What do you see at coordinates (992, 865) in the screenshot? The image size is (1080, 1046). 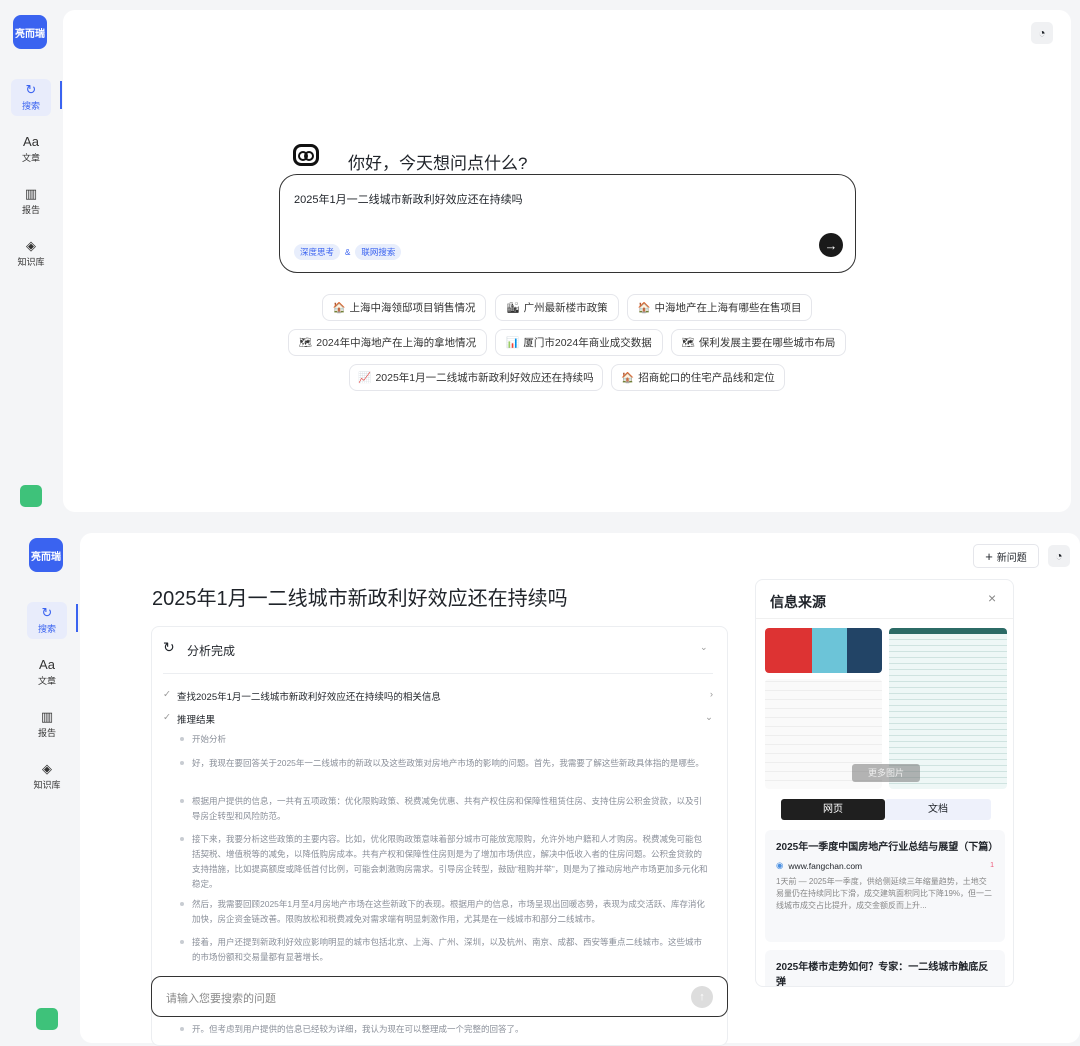 I see `source-index: 1` at bounding box center [992, 865].